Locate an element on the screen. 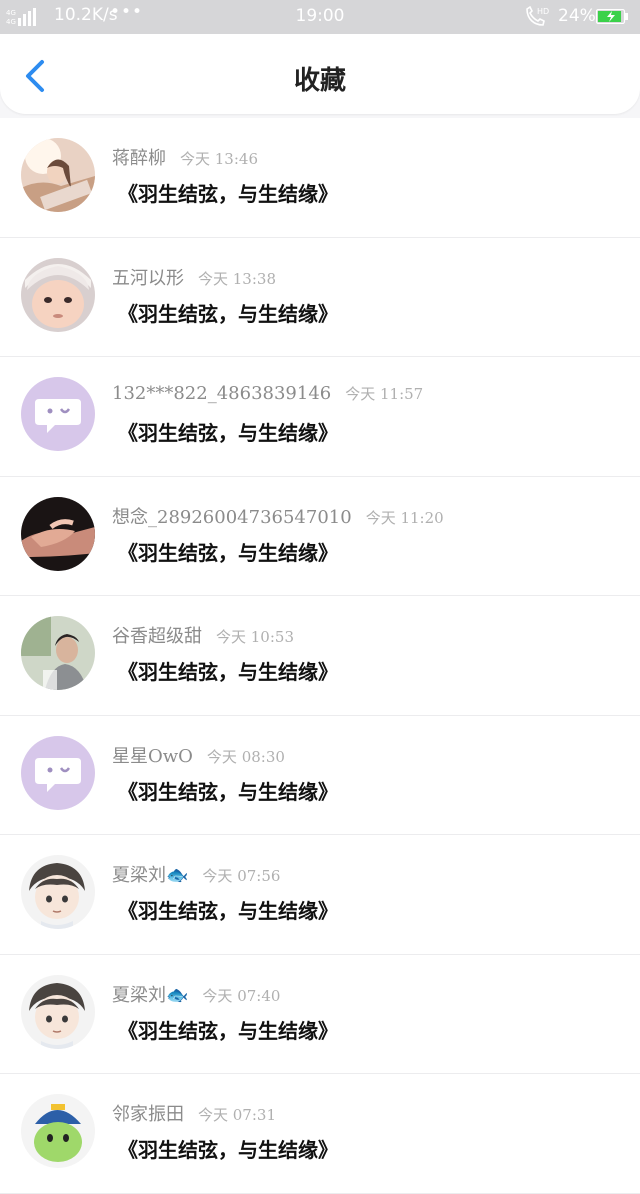  sender-name: 邻家振田 is located at coordinates (148, 1114).